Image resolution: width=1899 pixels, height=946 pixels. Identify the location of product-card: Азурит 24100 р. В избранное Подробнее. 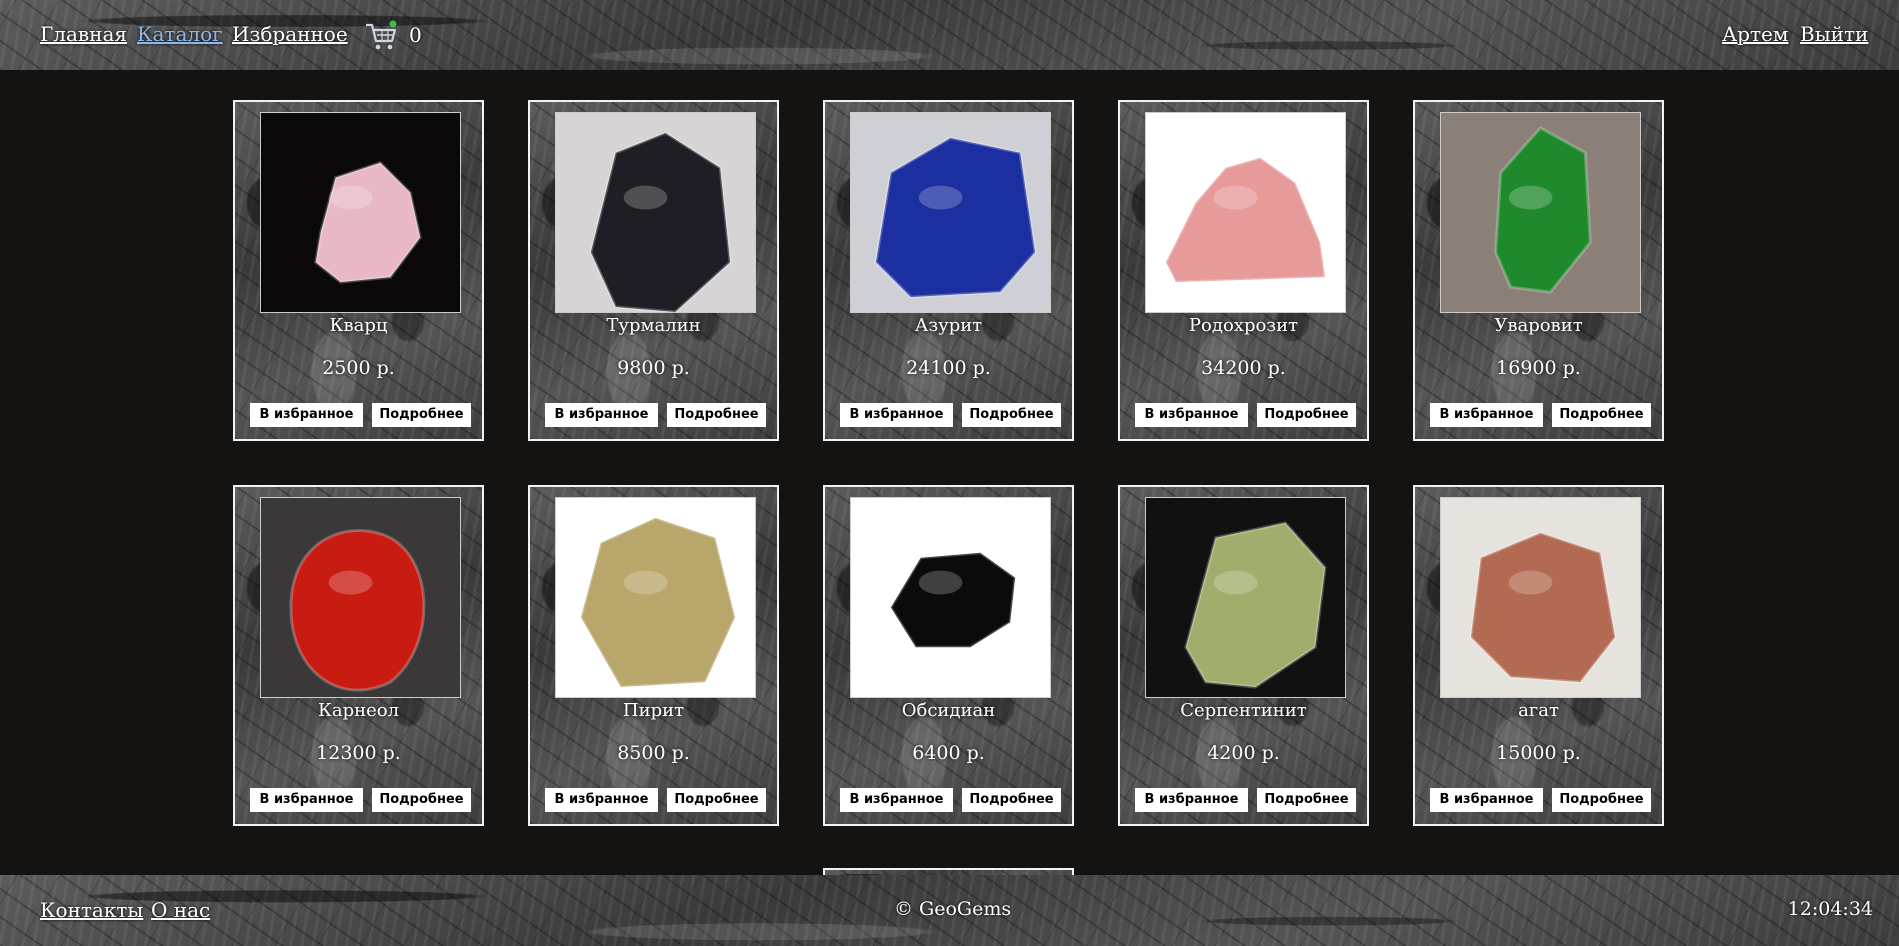
(948, 270).